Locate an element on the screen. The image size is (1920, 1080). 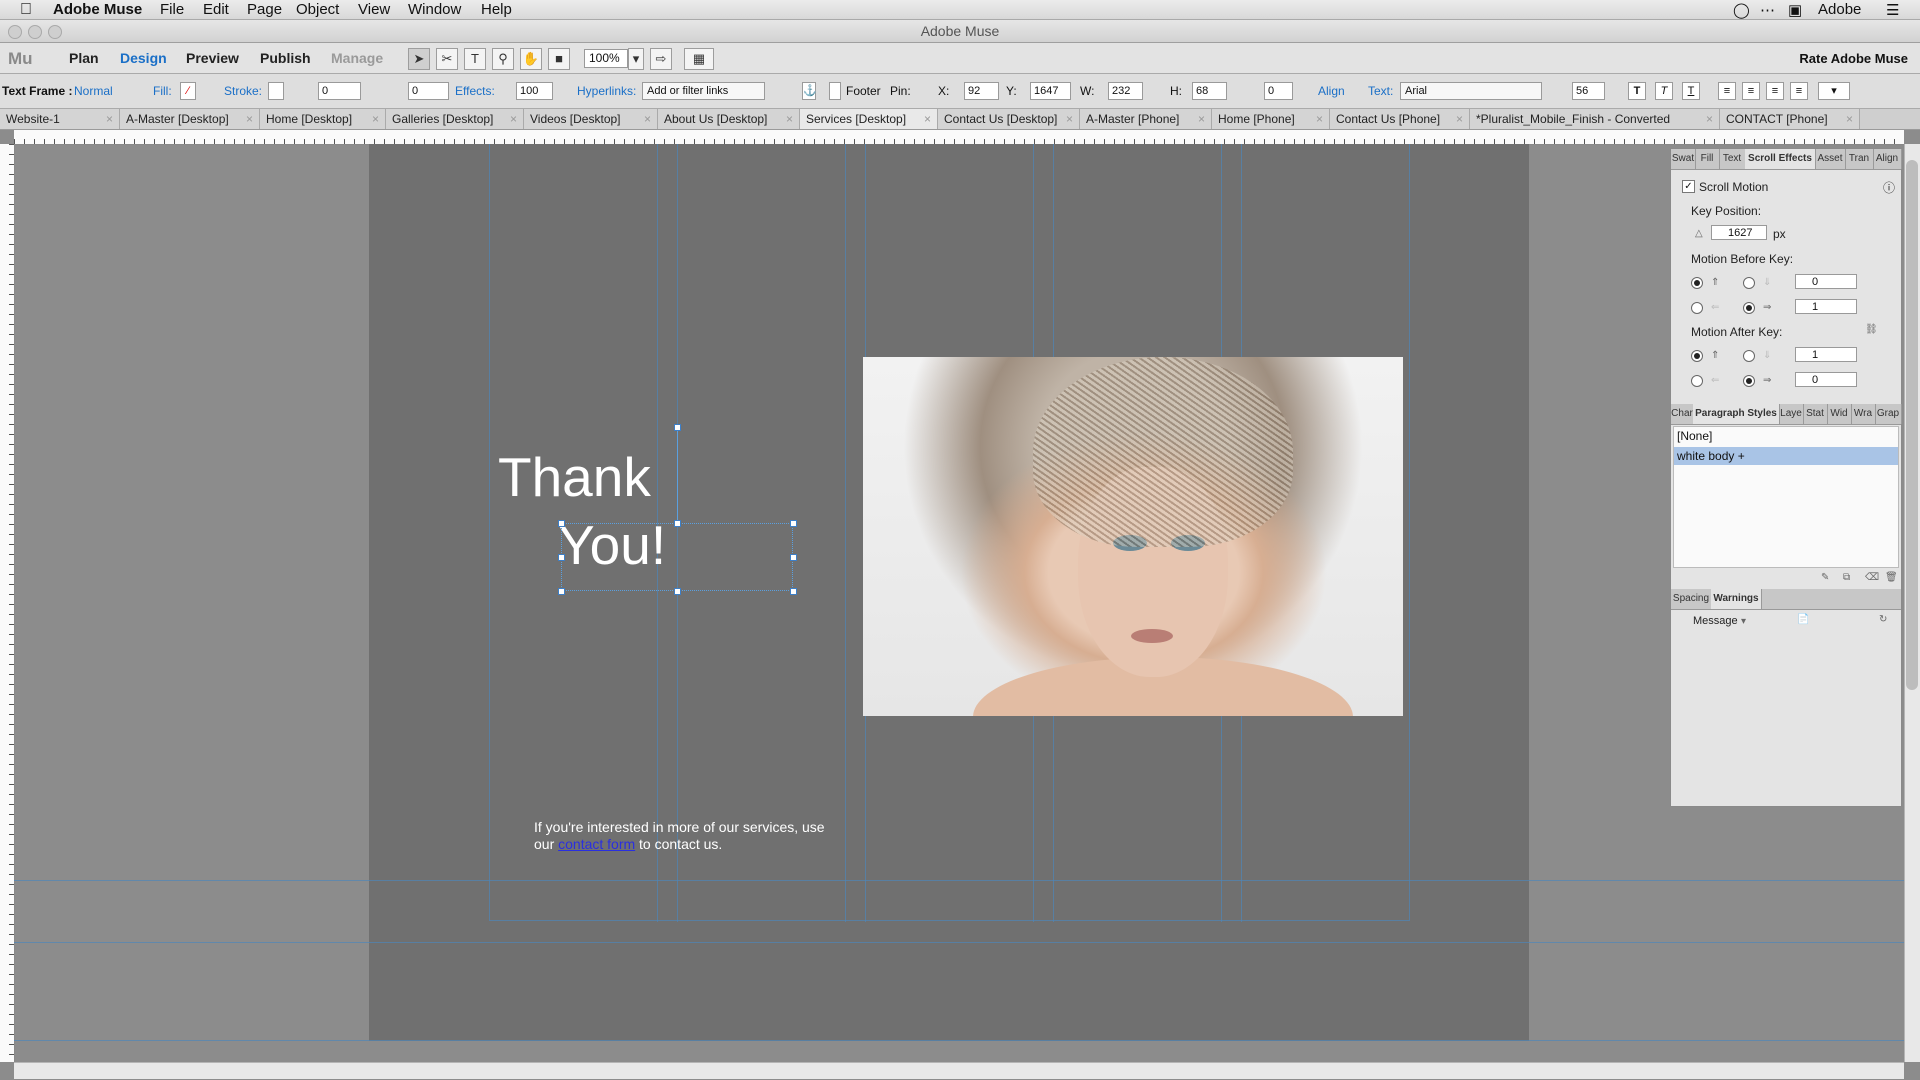
zoom-tool-icon: ⚲ is located at coordinates (503, 59).